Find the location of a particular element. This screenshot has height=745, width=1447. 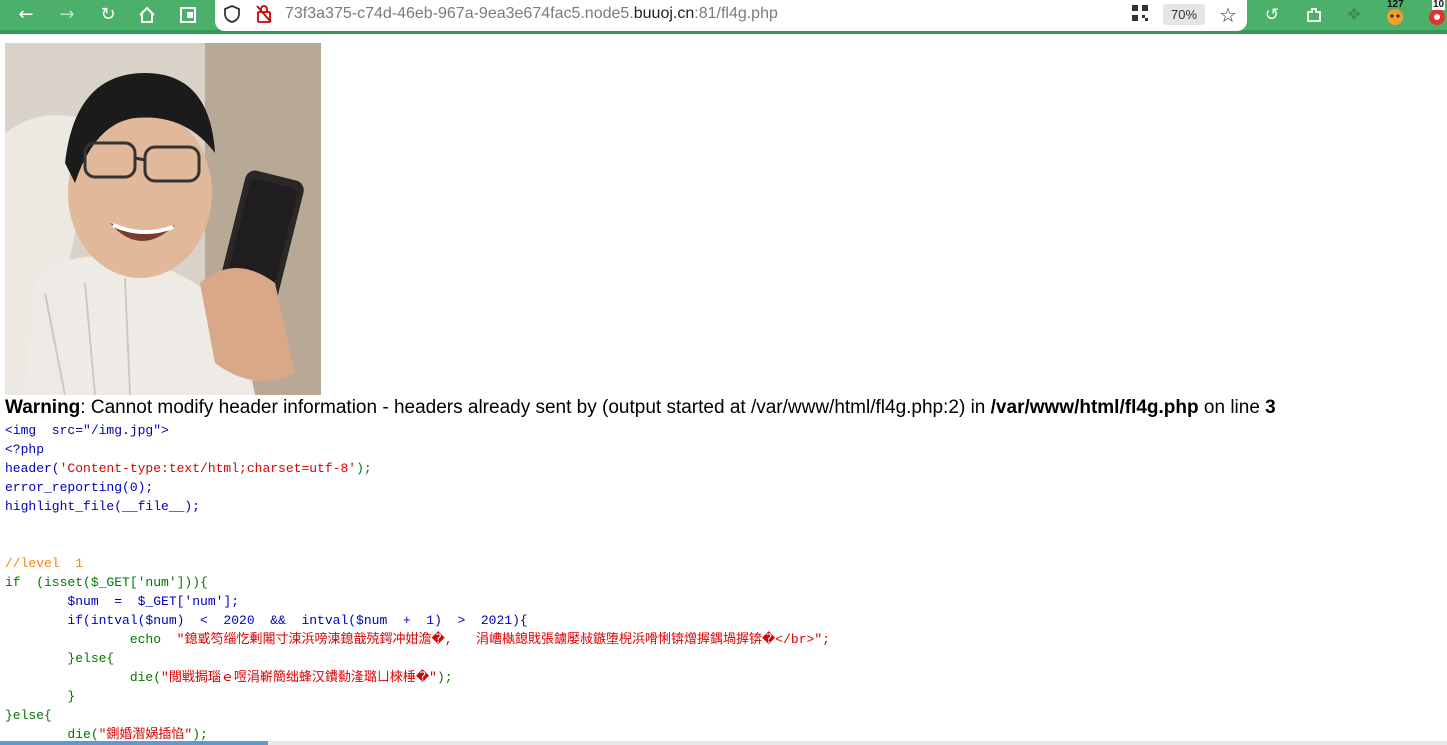

code-line: error_reporting(0); is located at coordinates (79, 487).